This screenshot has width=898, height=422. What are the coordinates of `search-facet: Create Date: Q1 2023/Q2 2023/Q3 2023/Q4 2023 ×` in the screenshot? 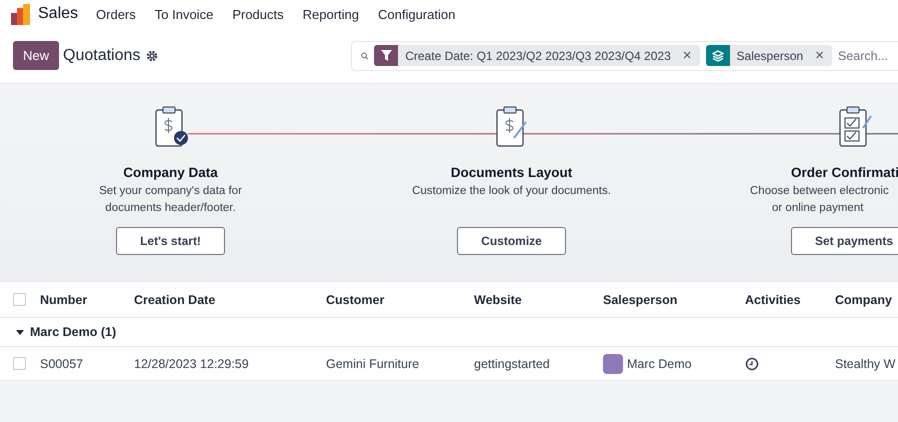 It's located at (537, 55).